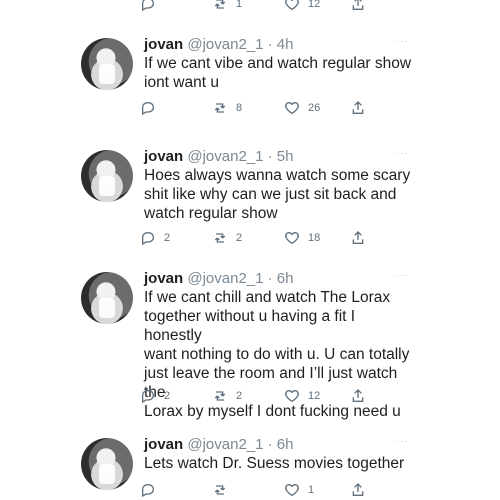 The width and height of the screenshot is (500, 500). What do you see at coordinates (227, 108) in the screenshot?
I see `retweet-button: 8` at bounding box center [227, 108].